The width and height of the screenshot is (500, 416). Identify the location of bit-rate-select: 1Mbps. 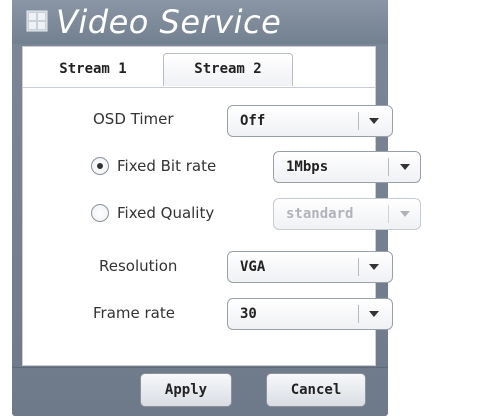
(347, 167).